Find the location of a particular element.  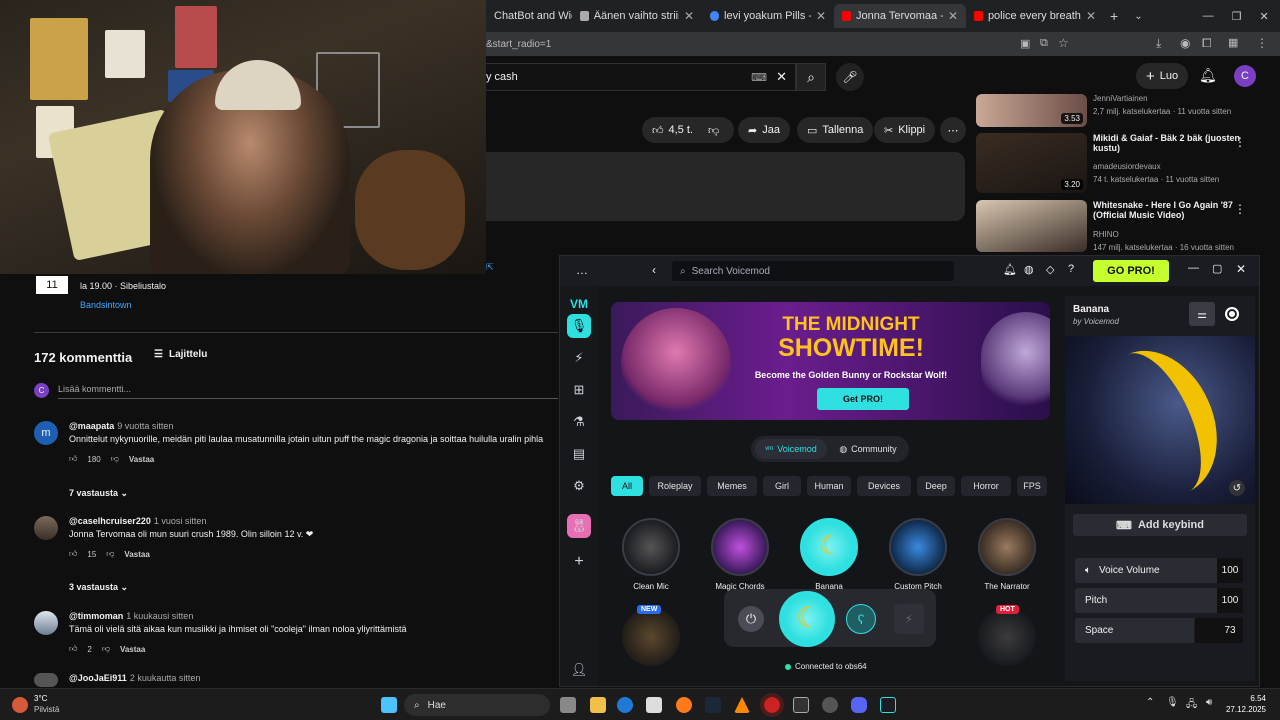

filter-all: All is located at coordinates (627, 486).